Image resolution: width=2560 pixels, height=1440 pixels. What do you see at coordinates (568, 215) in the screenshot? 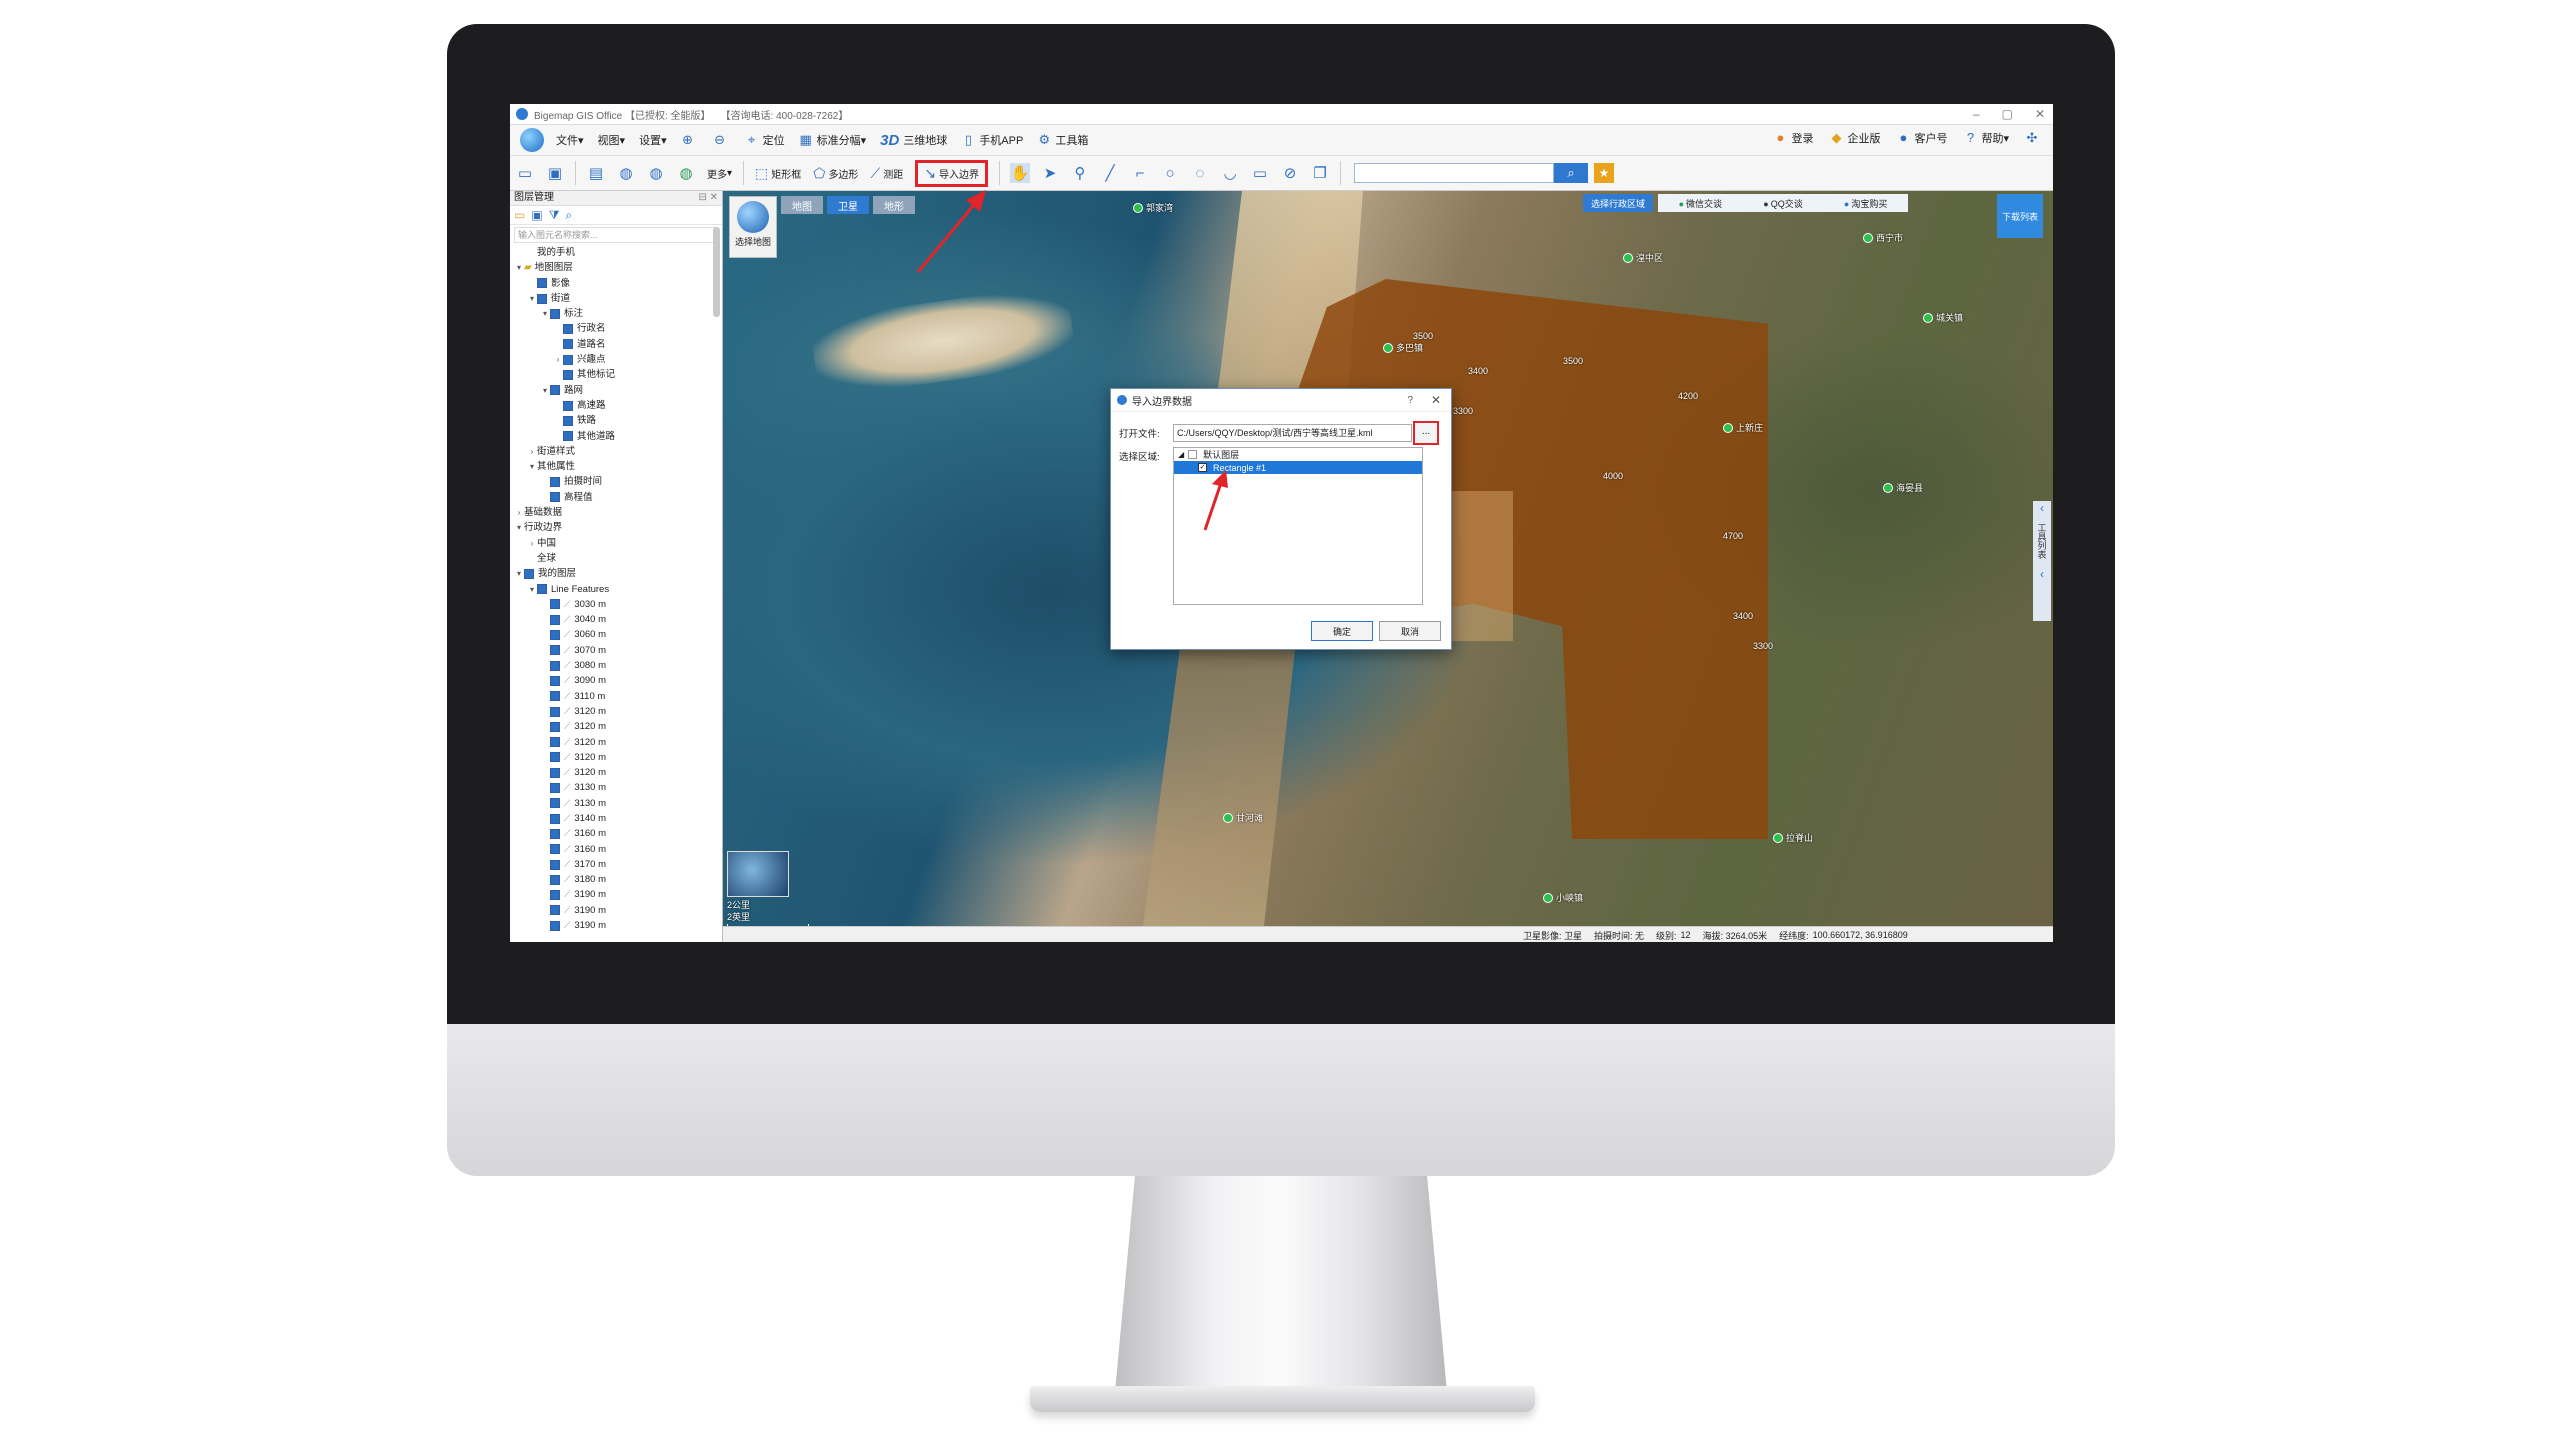
I see `search-layer-icon: ⌕` at bounding box center [568, 215].